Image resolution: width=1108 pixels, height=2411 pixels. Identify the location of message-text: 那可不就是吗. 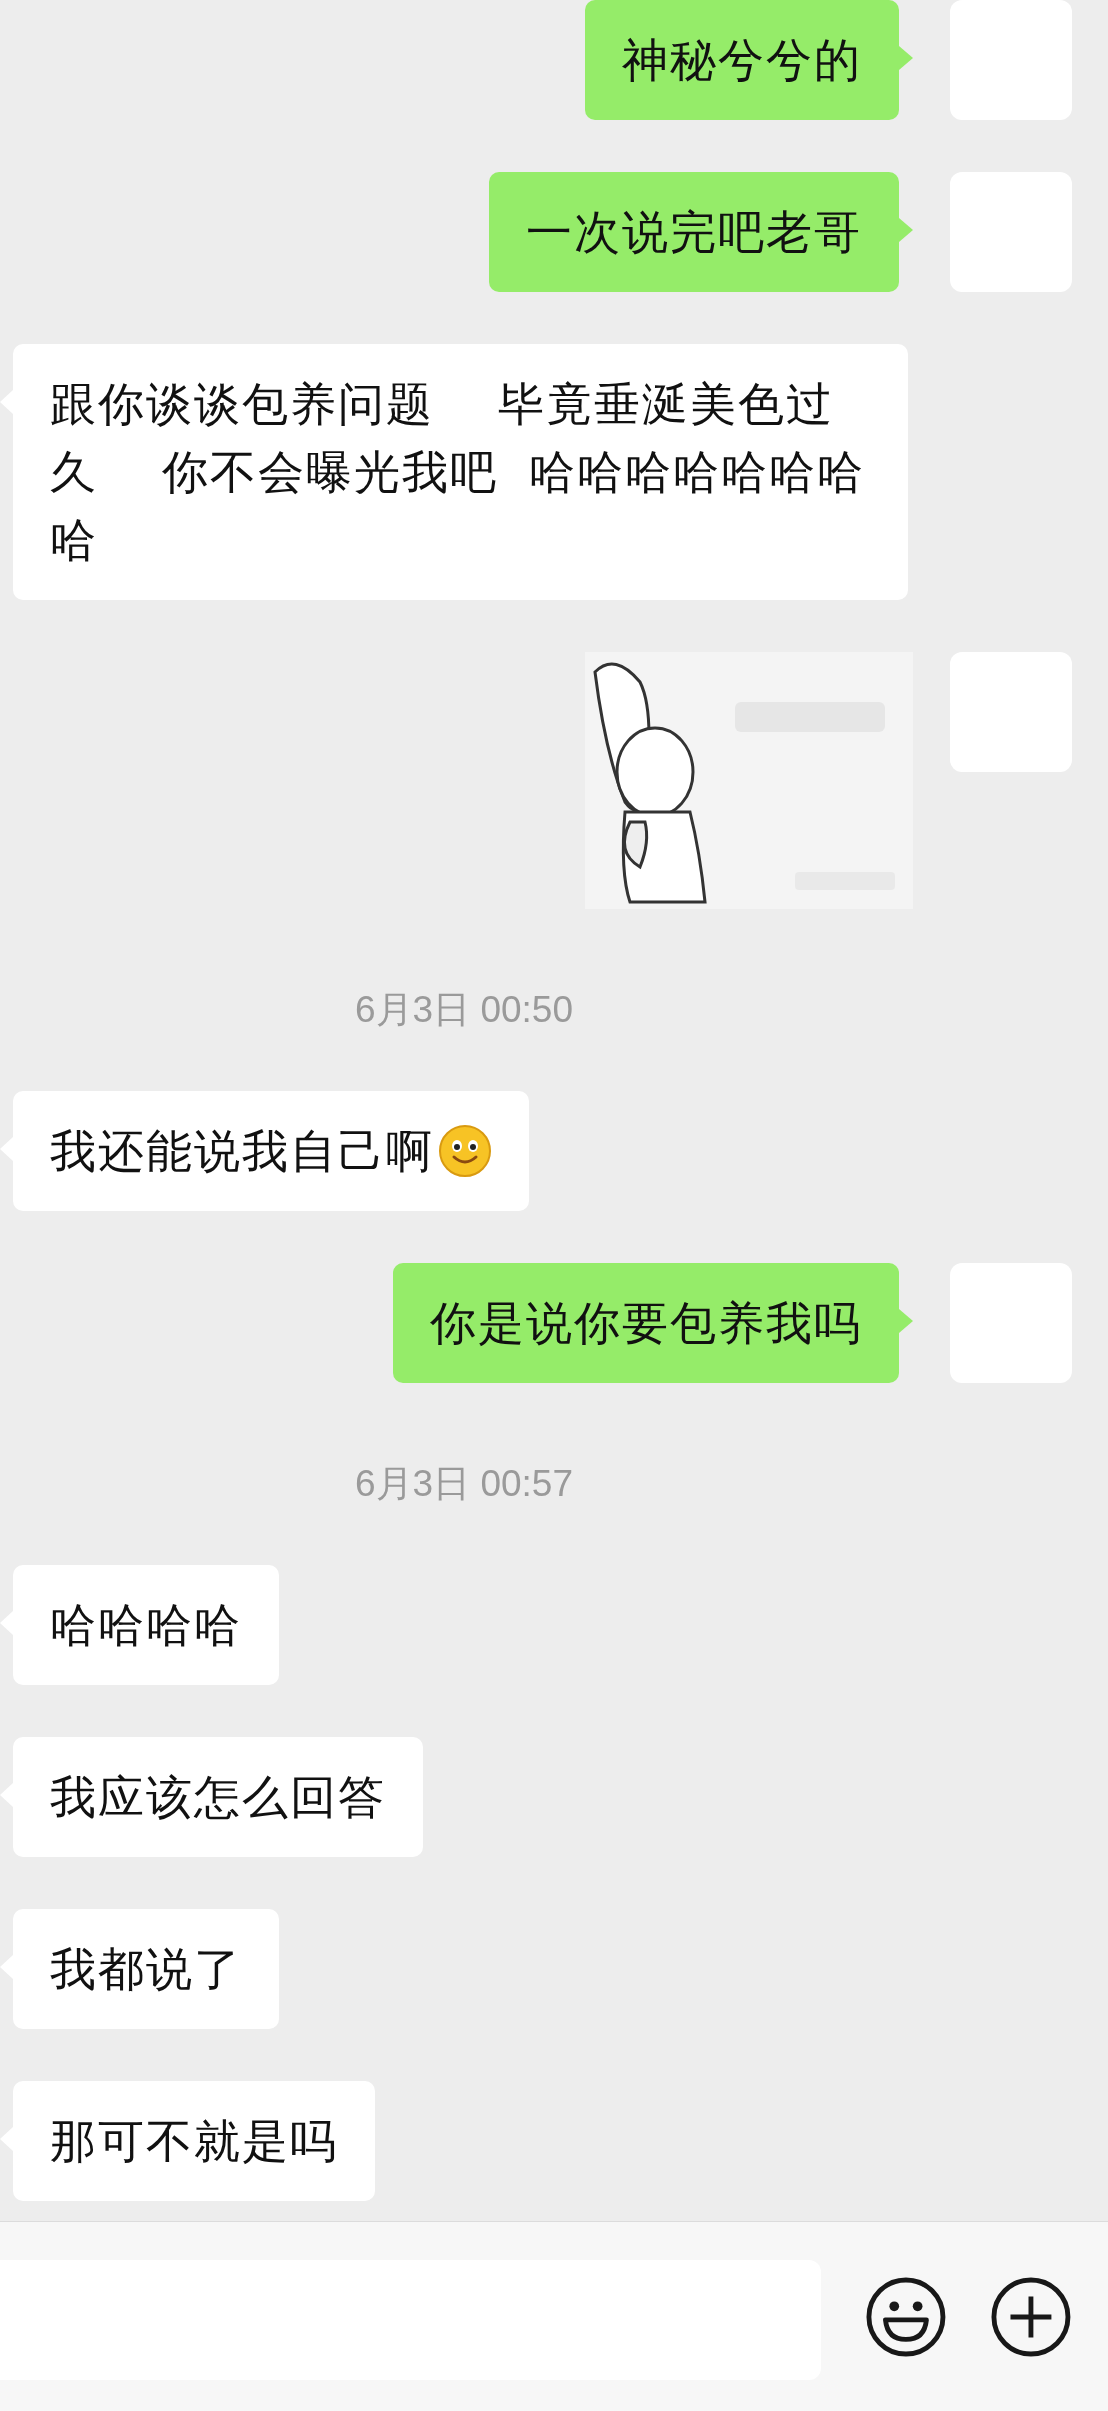
(194, 2141).